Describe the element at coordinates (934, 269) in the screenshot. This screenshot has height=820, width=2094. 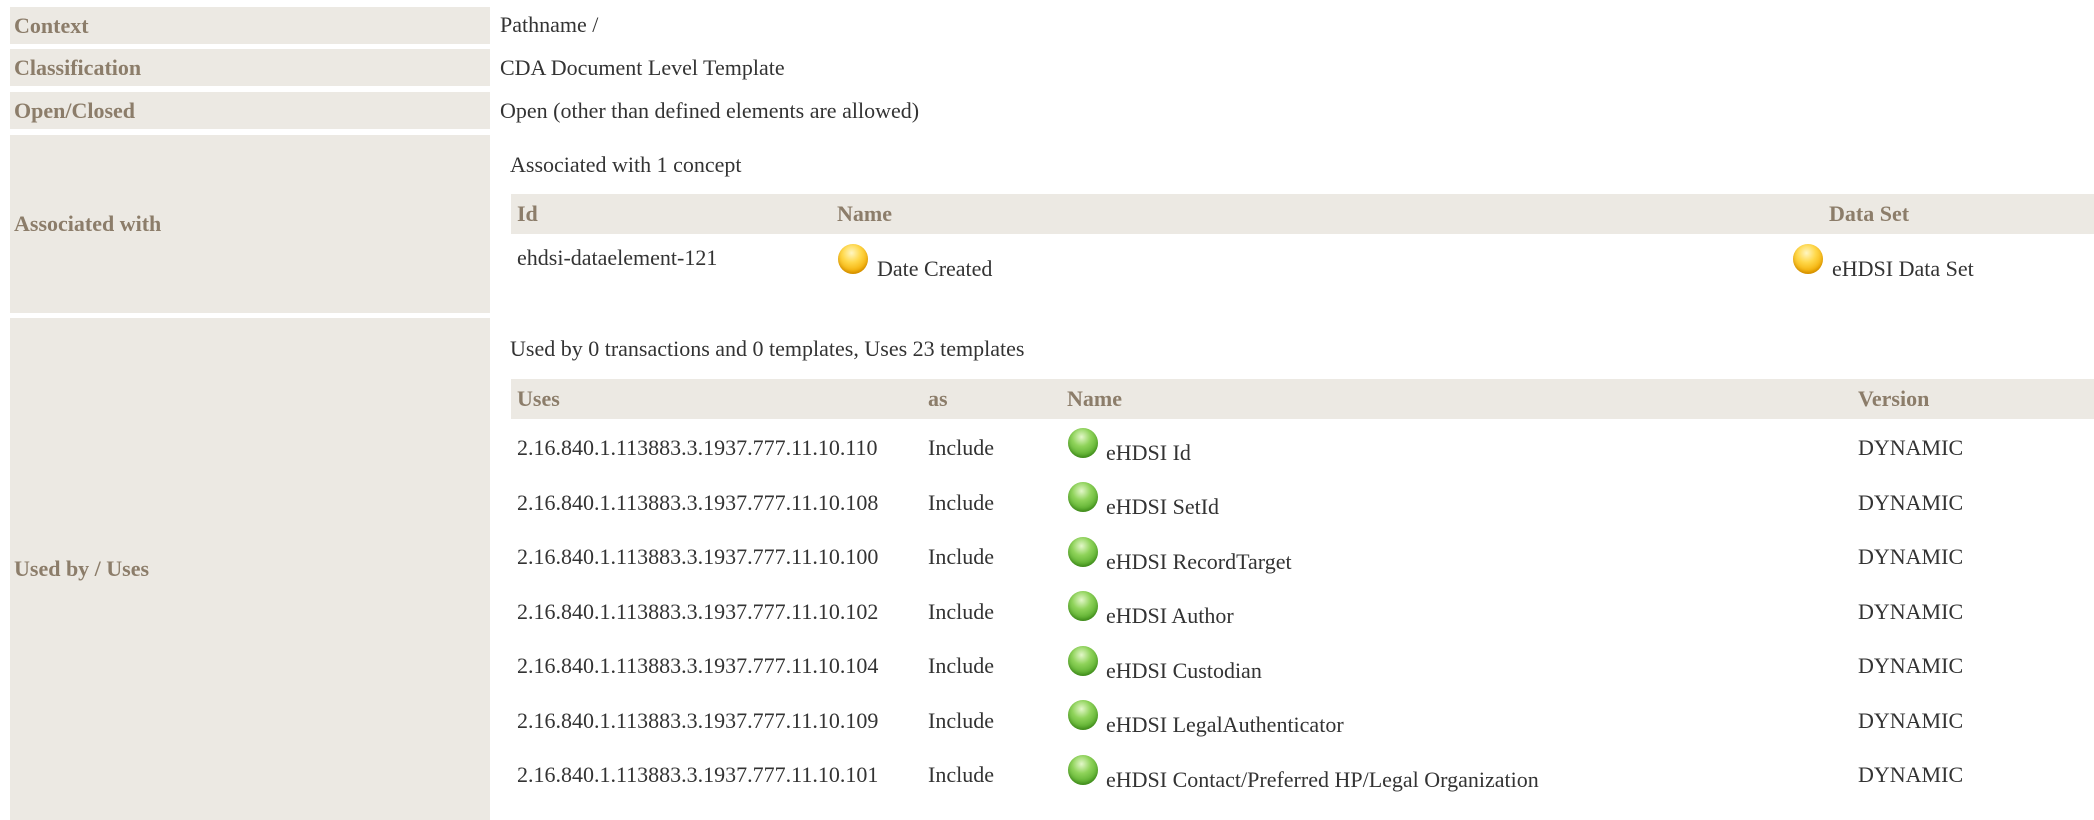
I see `concept-name: Date Created` at that location.